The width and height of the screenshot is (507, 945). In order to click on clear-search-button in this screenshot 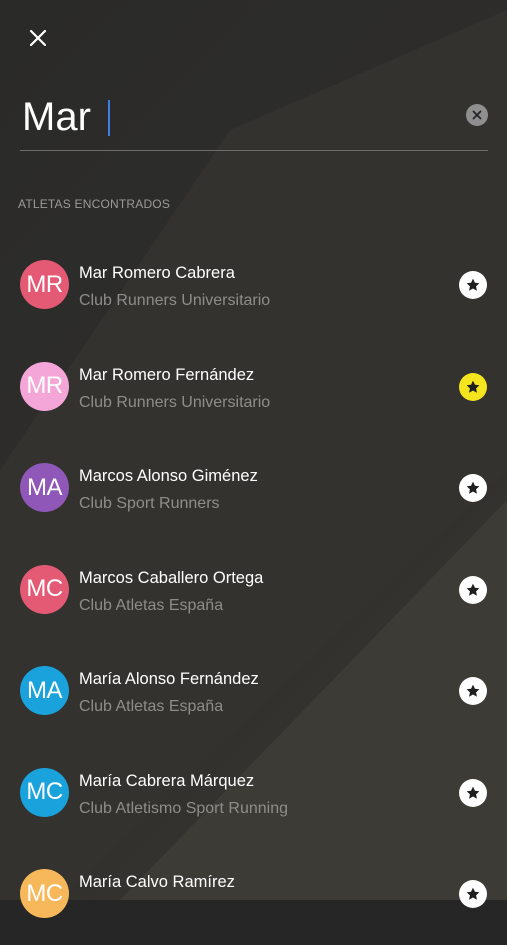, I will do `click(477, 115)`.